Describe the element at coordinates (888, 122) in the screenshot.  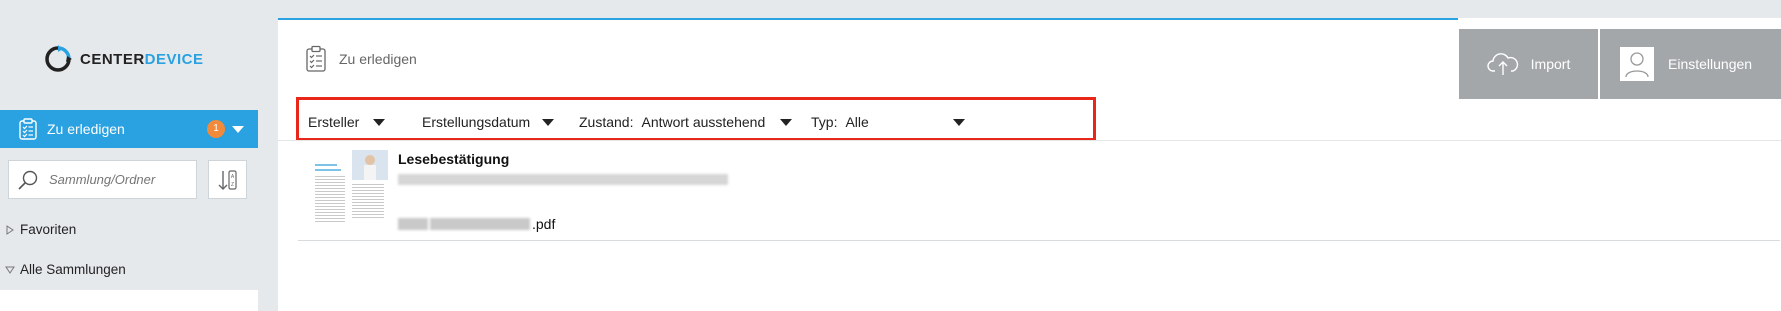
I see `filter-type: Typ: Alle` at that location.